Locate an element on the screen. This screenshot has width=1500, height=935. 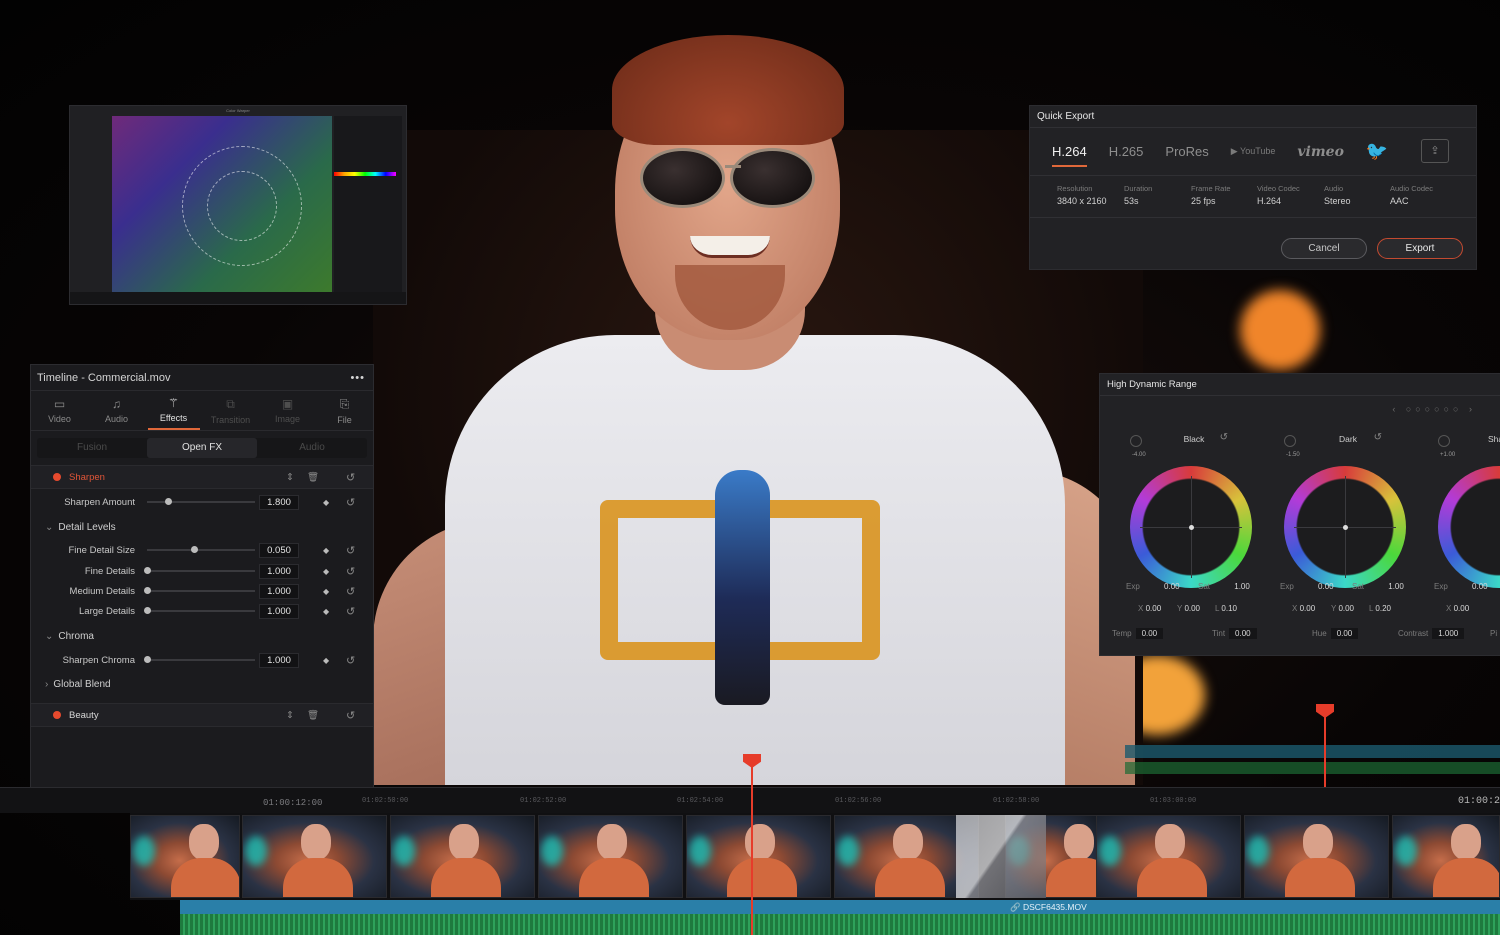
section-detail-levels: ⌄ Detail Levels is located at coordinates (80, 527).